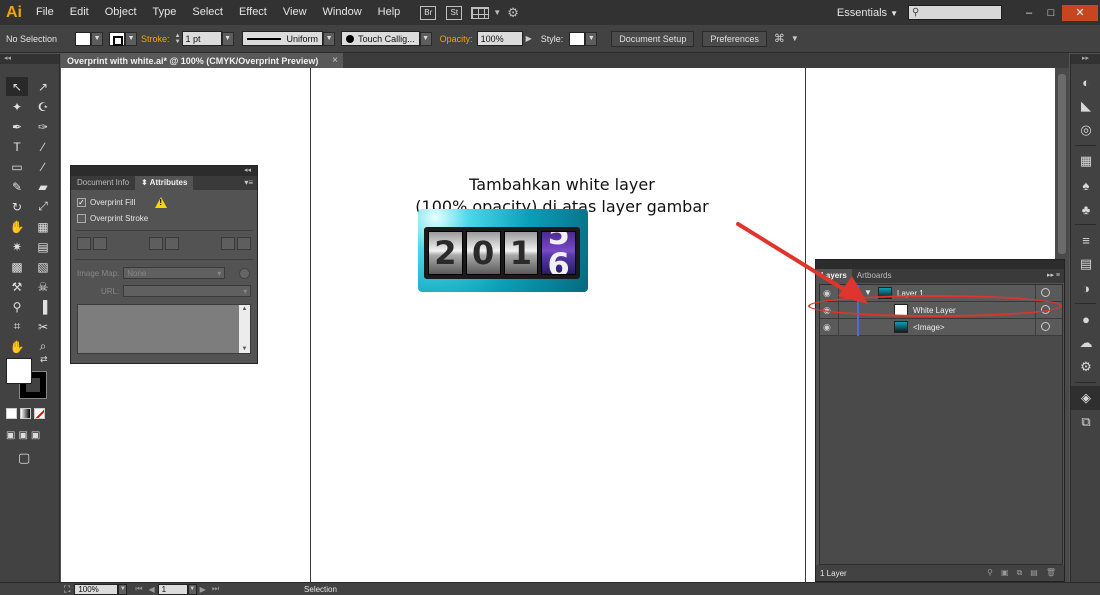  What do you see at coordinates (17, 266) in the screenshot?
I see `mesh-tool-icon: ▩` at bounding box center [17, 266].